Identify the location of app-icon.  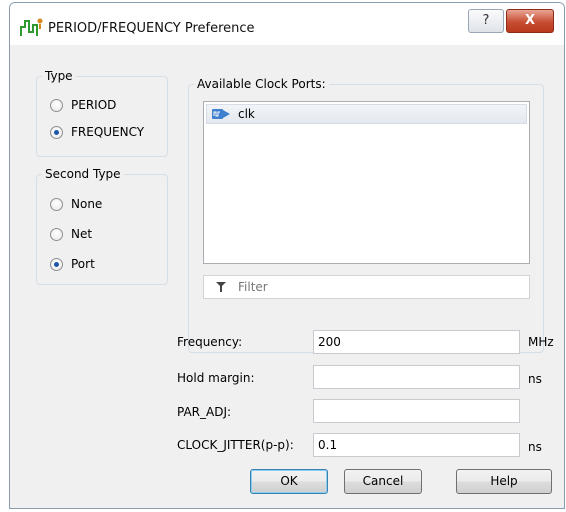
(31, 27).